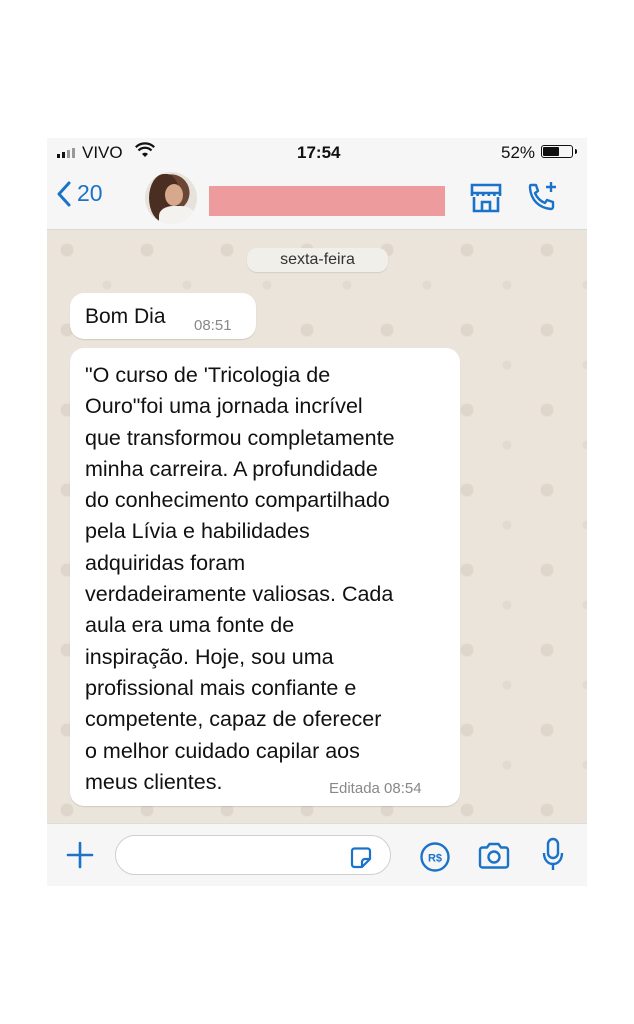 The height and width of the screenshot is (1024, 634). Describe the element at coordinates (213, 325) in the screenshot. I see `message-time: 08:51` at that location.